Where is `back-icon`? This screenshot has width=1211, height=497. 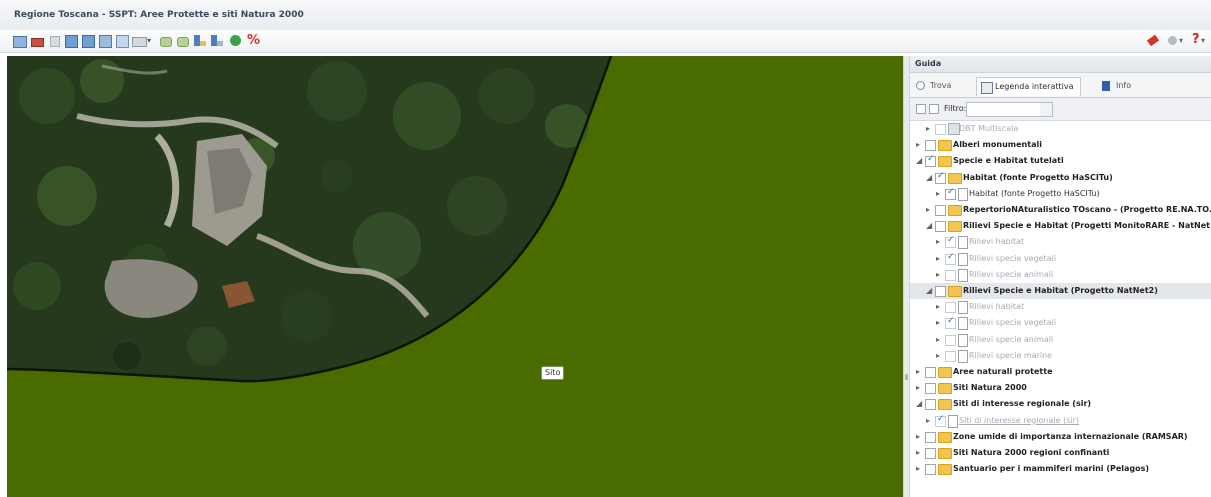 back-icon is located at coordinates (166, 41).